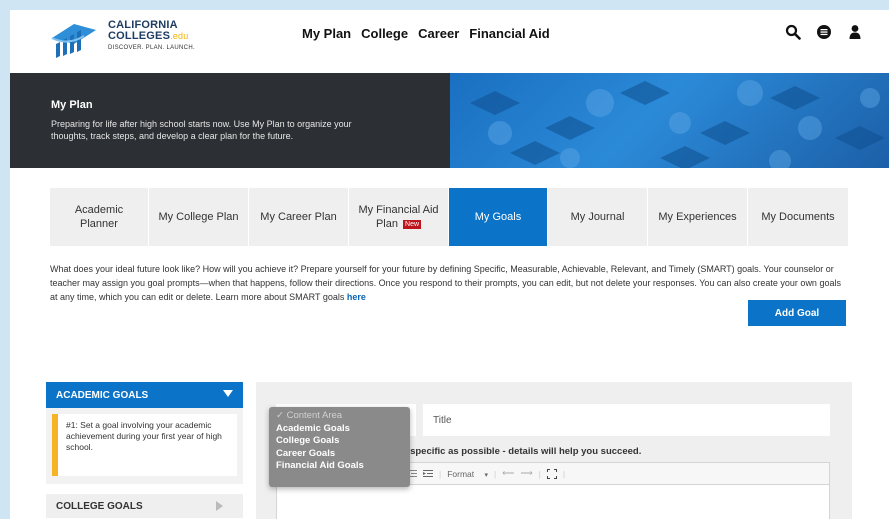 This screenshot has height=519, width=889. Describe the element at coordinates (598, 217) in the screenshot. I see `tab-my-journal: My Journal` at that location.